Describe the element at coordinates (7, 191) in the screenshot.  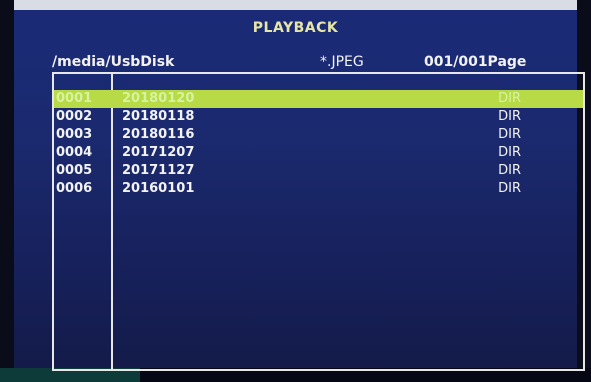
I see `monitor-bezel-left` at that location.